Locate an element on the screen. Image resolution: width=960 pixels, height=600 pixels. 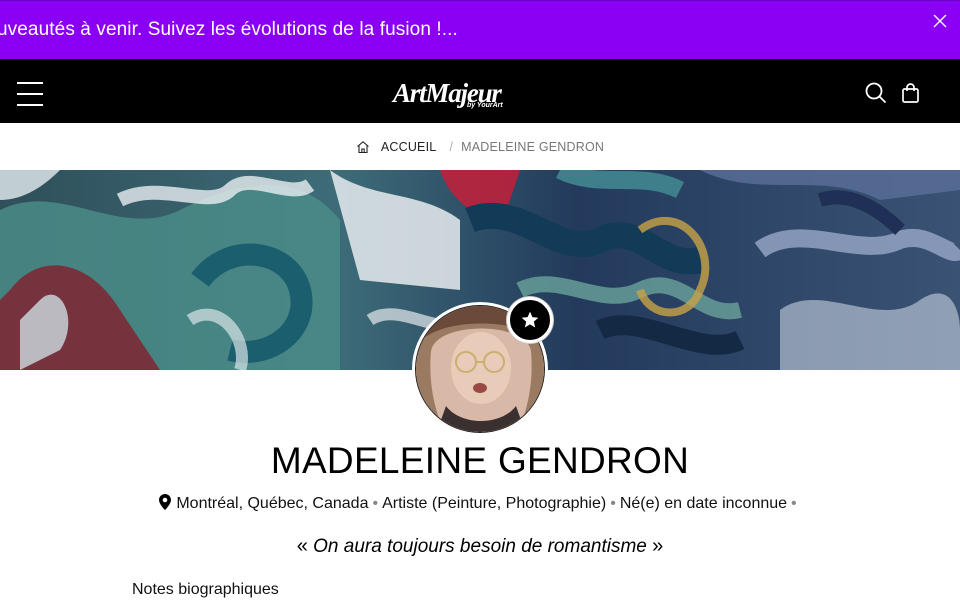
artist-role: Artiste (Peinture, Photographie) is located at coordinates (494, 503).